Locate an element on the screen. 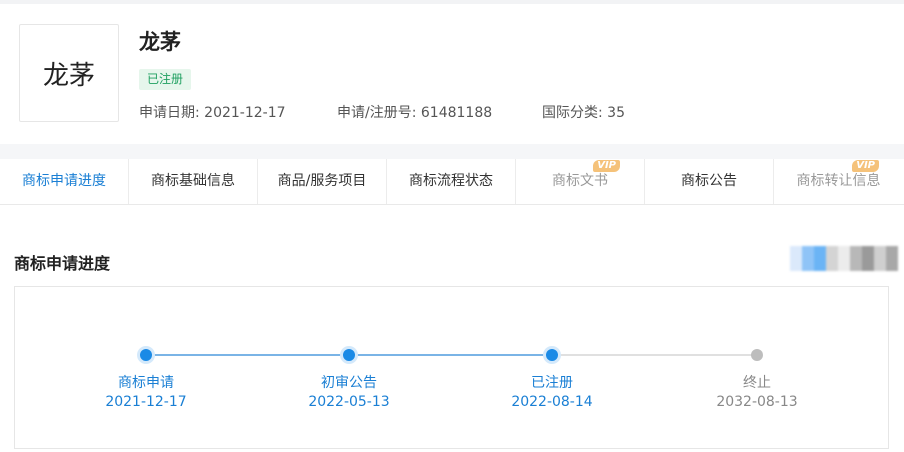  tab-label: 商标申请进度 is located at coordinates (64, 181).